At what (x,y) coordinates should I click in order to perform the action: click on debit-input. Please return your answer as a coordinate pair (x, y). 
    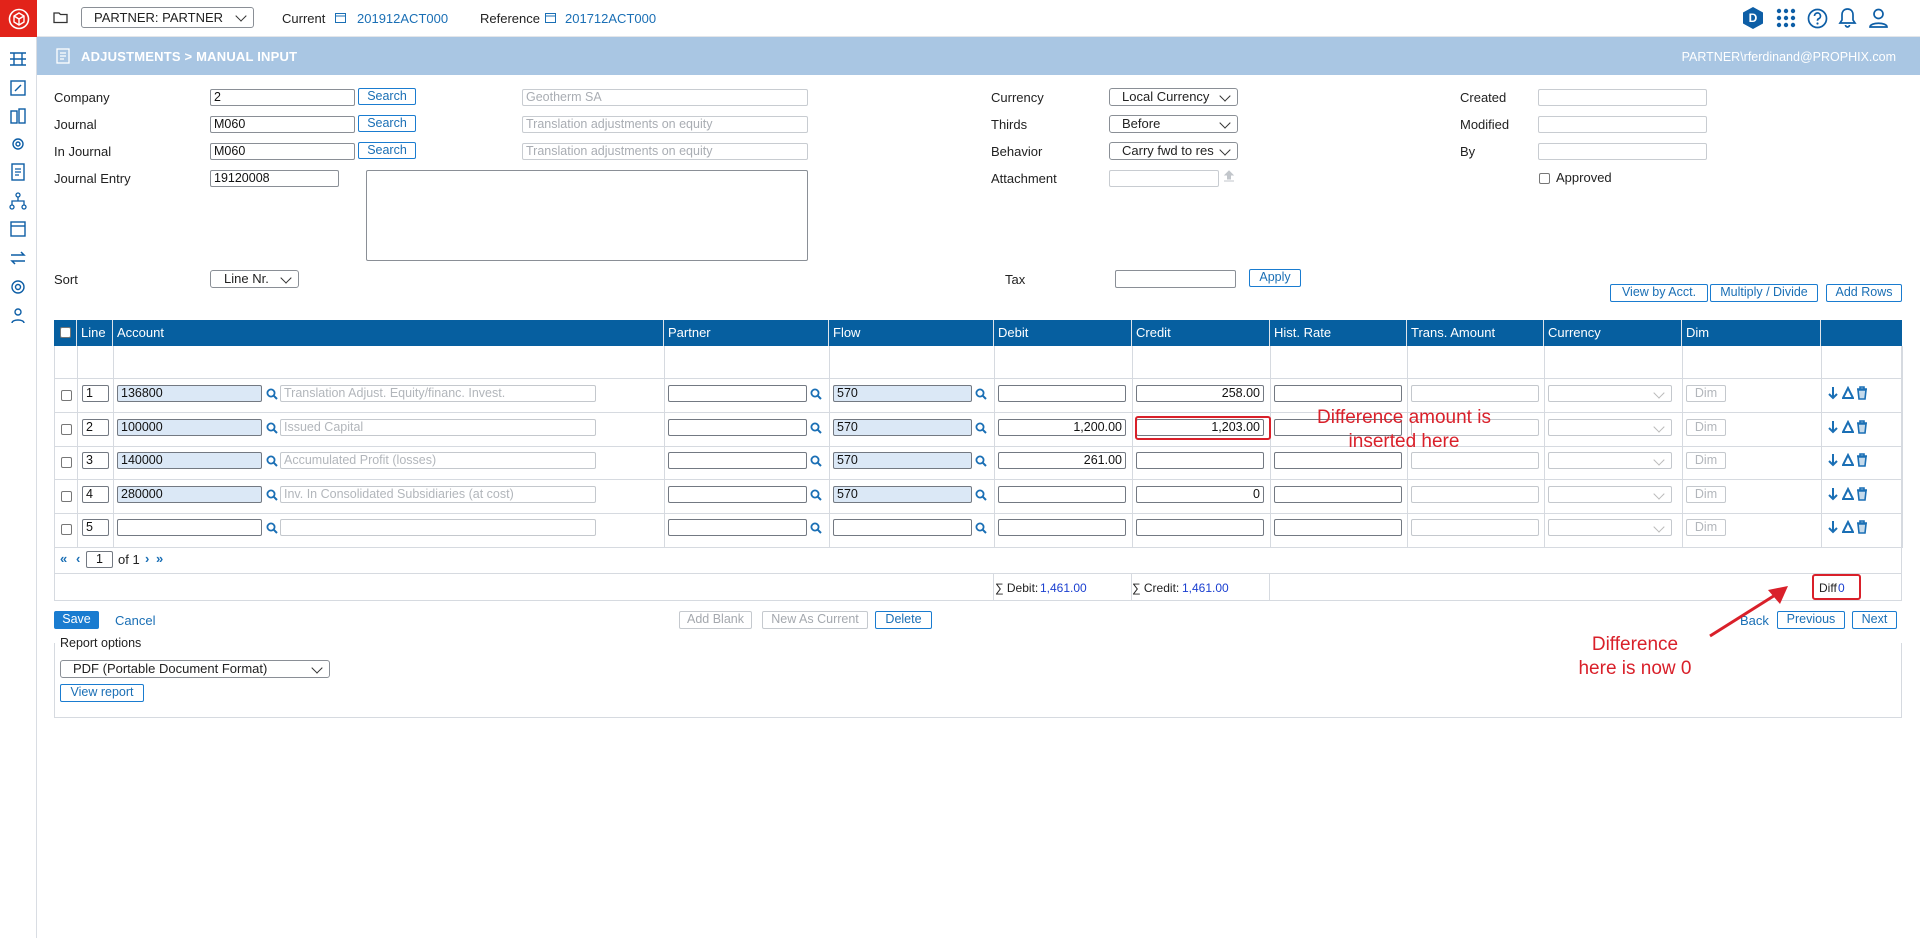
    Looking at the image, I should click on (1062, 527).